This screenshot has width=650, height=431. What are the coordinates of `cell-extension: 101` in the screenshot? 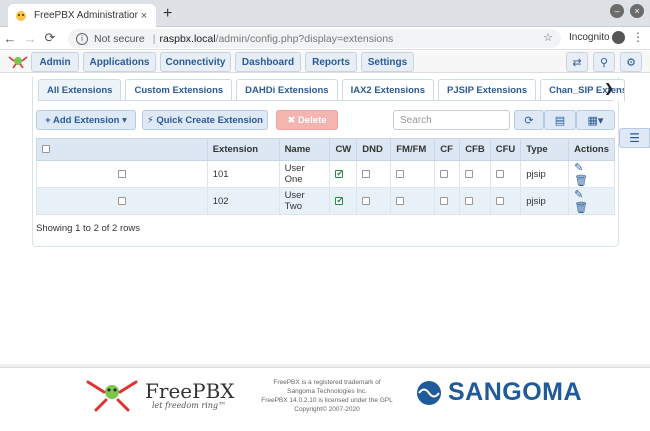 It's located at (243, 174).